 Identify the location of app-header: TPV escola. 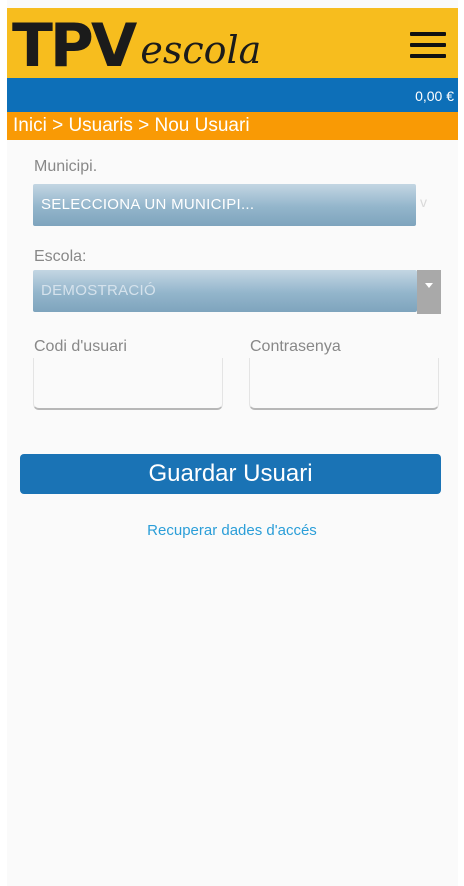
(232, 43).